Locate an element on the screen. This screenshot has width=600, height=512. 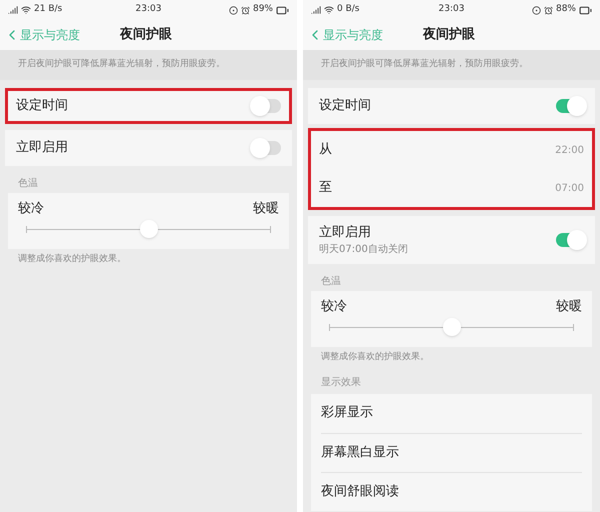
network-speed: 0 B/s is located at coordinates (348, 9).